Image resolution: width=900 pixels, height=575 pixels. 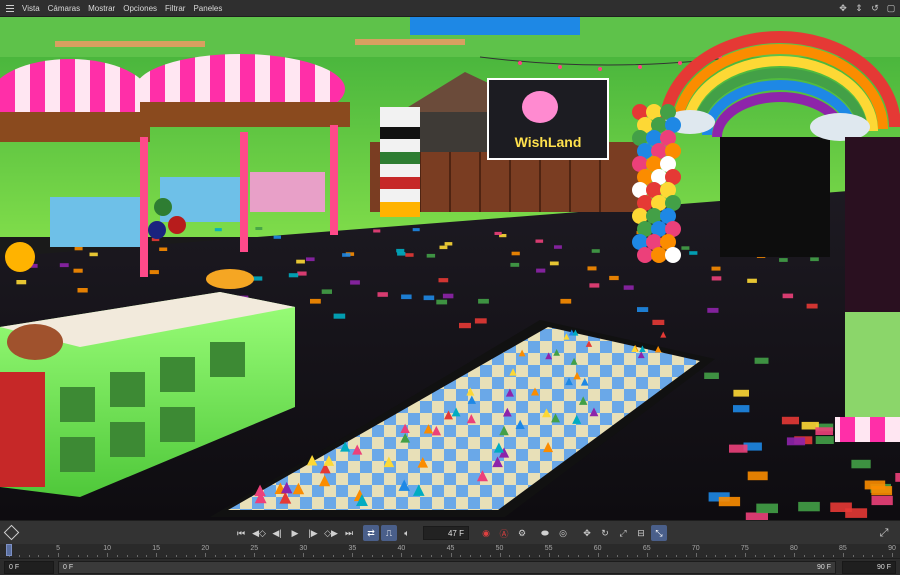 What do you see at coordinates (101, 8) in the screenshot?
I see `menu-mostrar: Mostrar` at bounding box center [101, 8].